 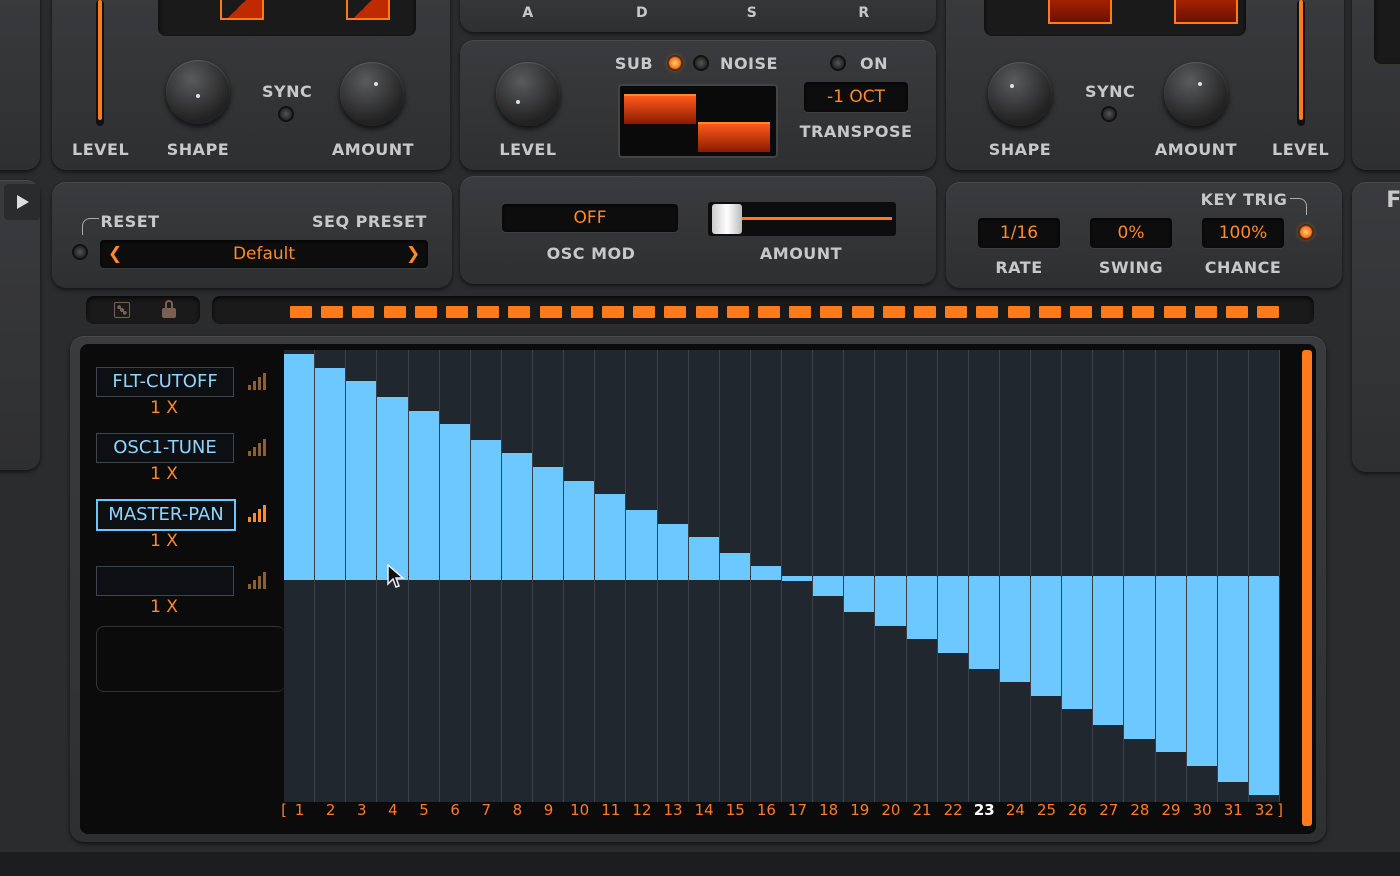 I want to click on sub-led, so click(x=675, y=63).